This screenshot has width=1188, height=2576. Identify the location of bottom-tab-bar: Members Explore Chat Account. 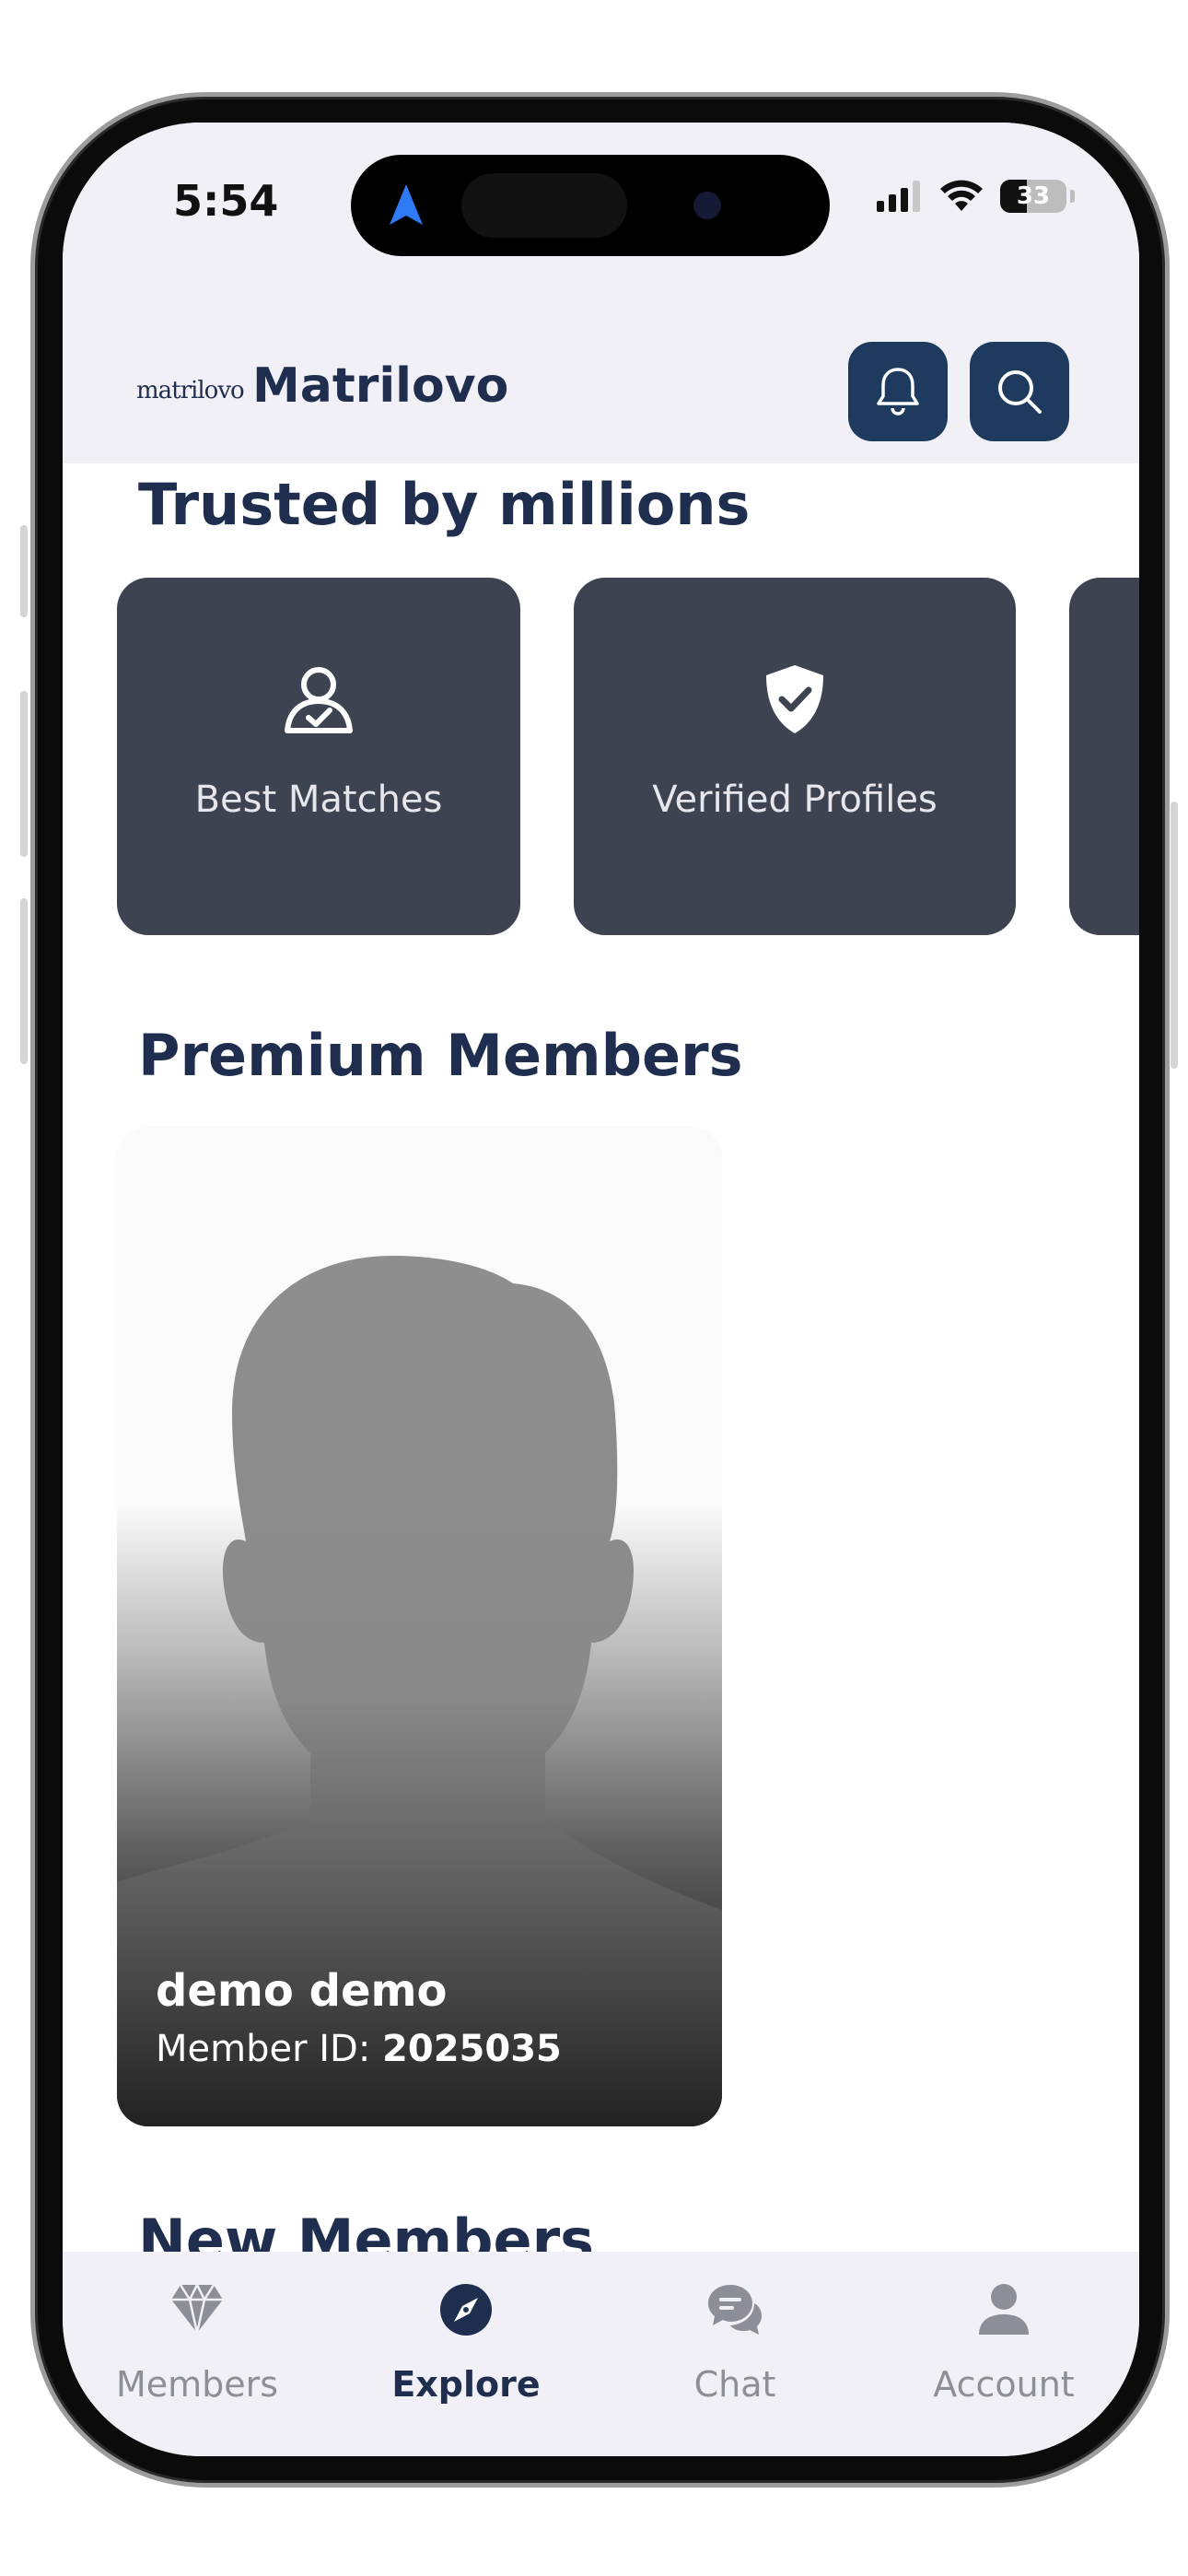
(601, 2354).